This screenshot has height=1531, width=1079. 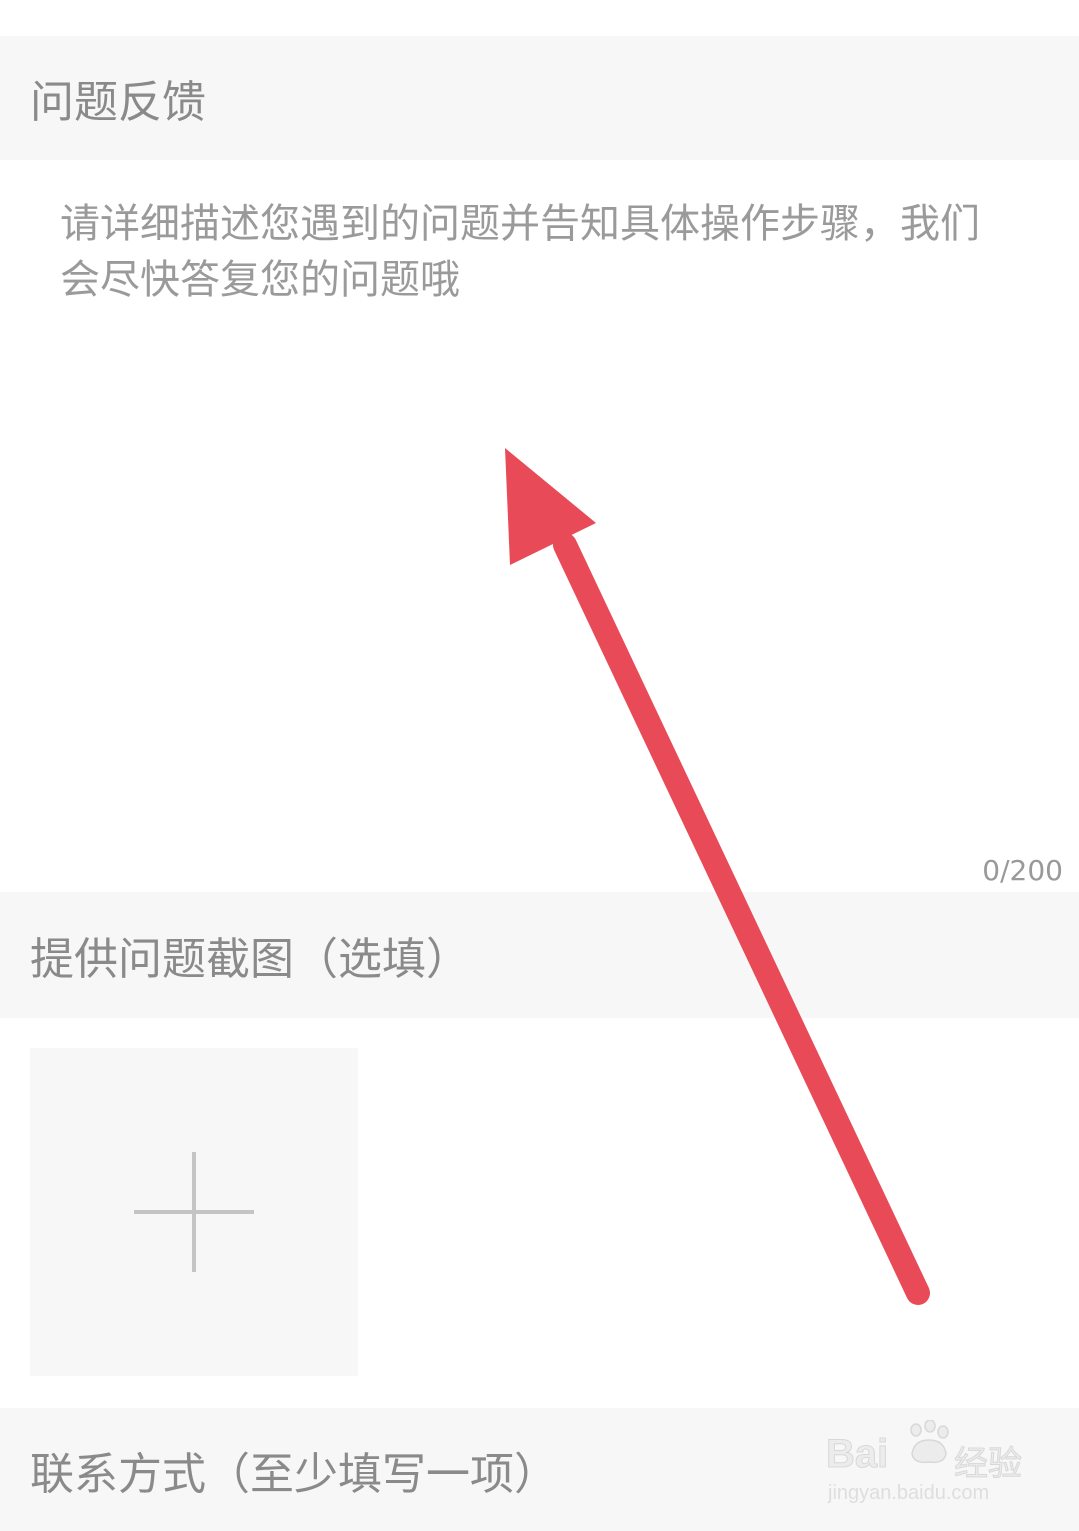 I want to click on watermark-label: 经验, so click(x=988, y=1464).